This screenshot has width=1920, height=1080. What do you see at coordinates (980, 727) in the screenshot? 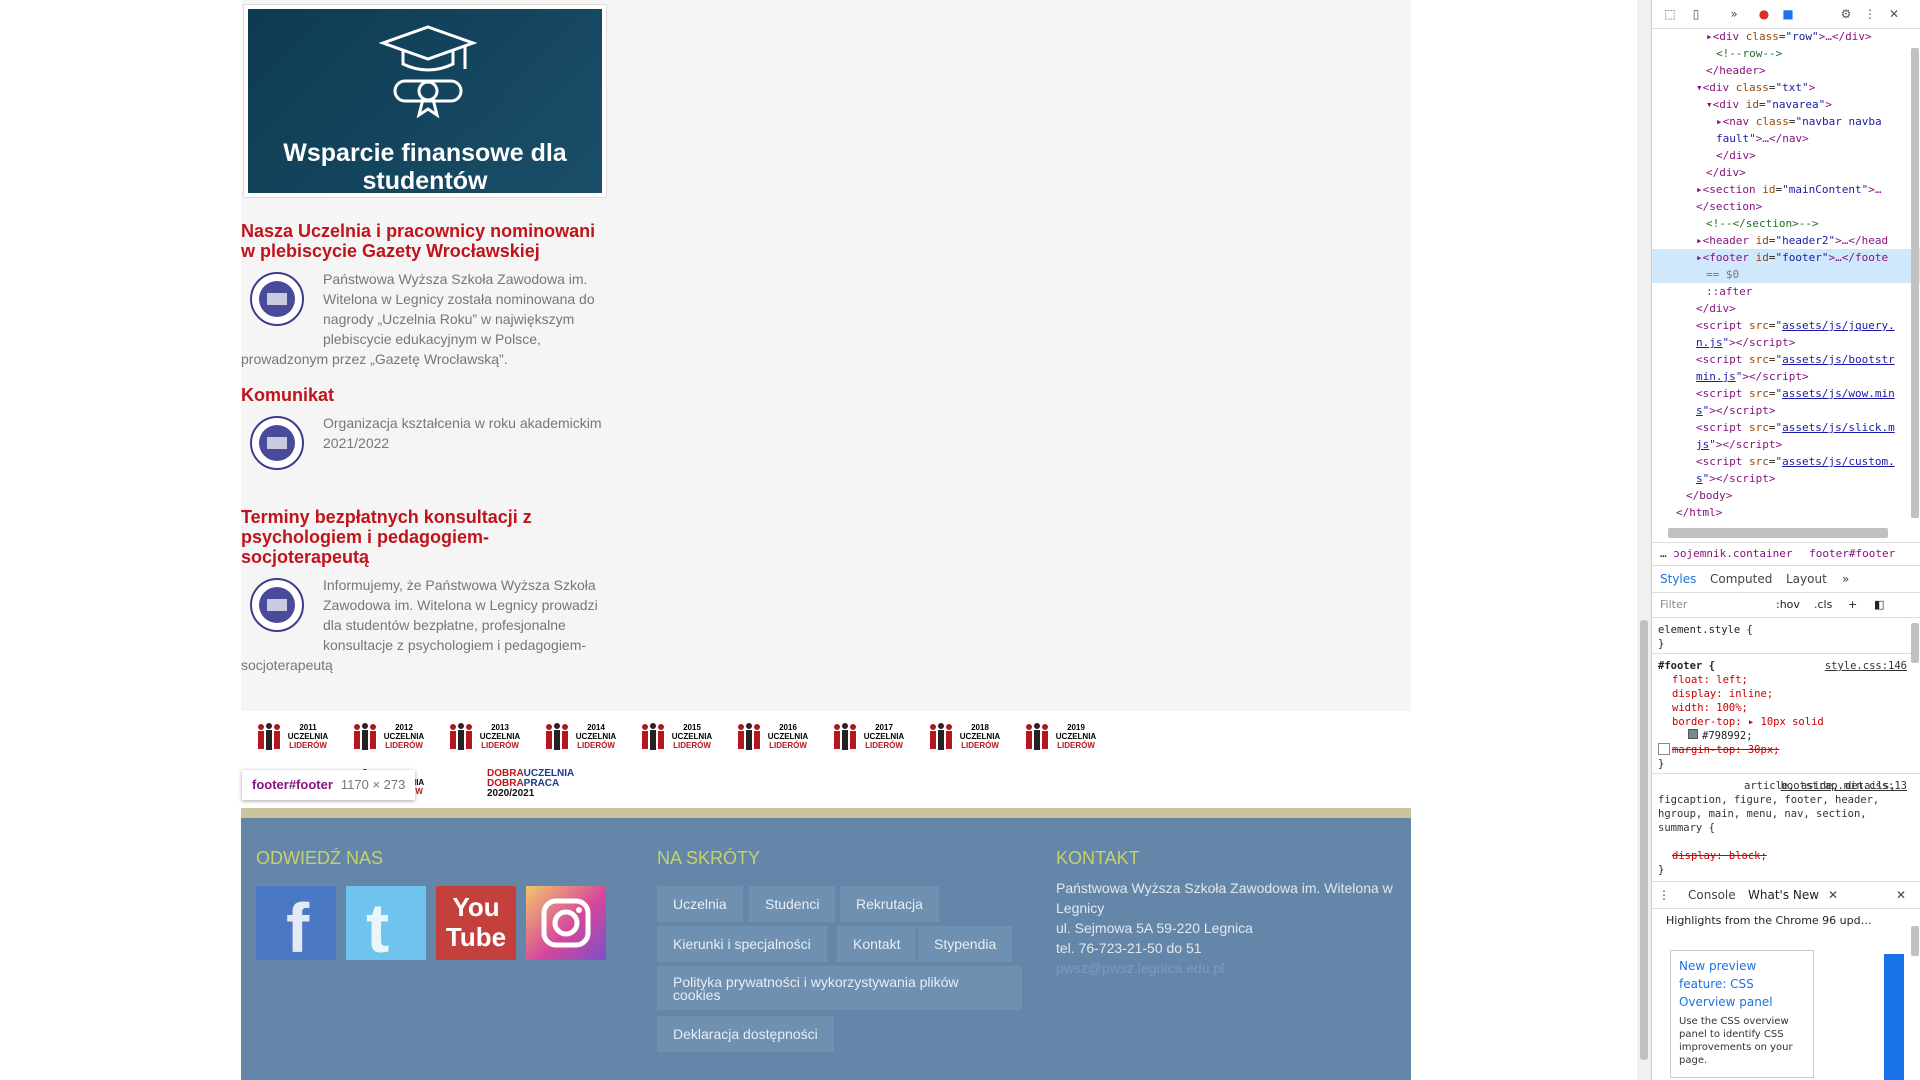
I see `badge-year: 2018` at bounding box center [980, 727].